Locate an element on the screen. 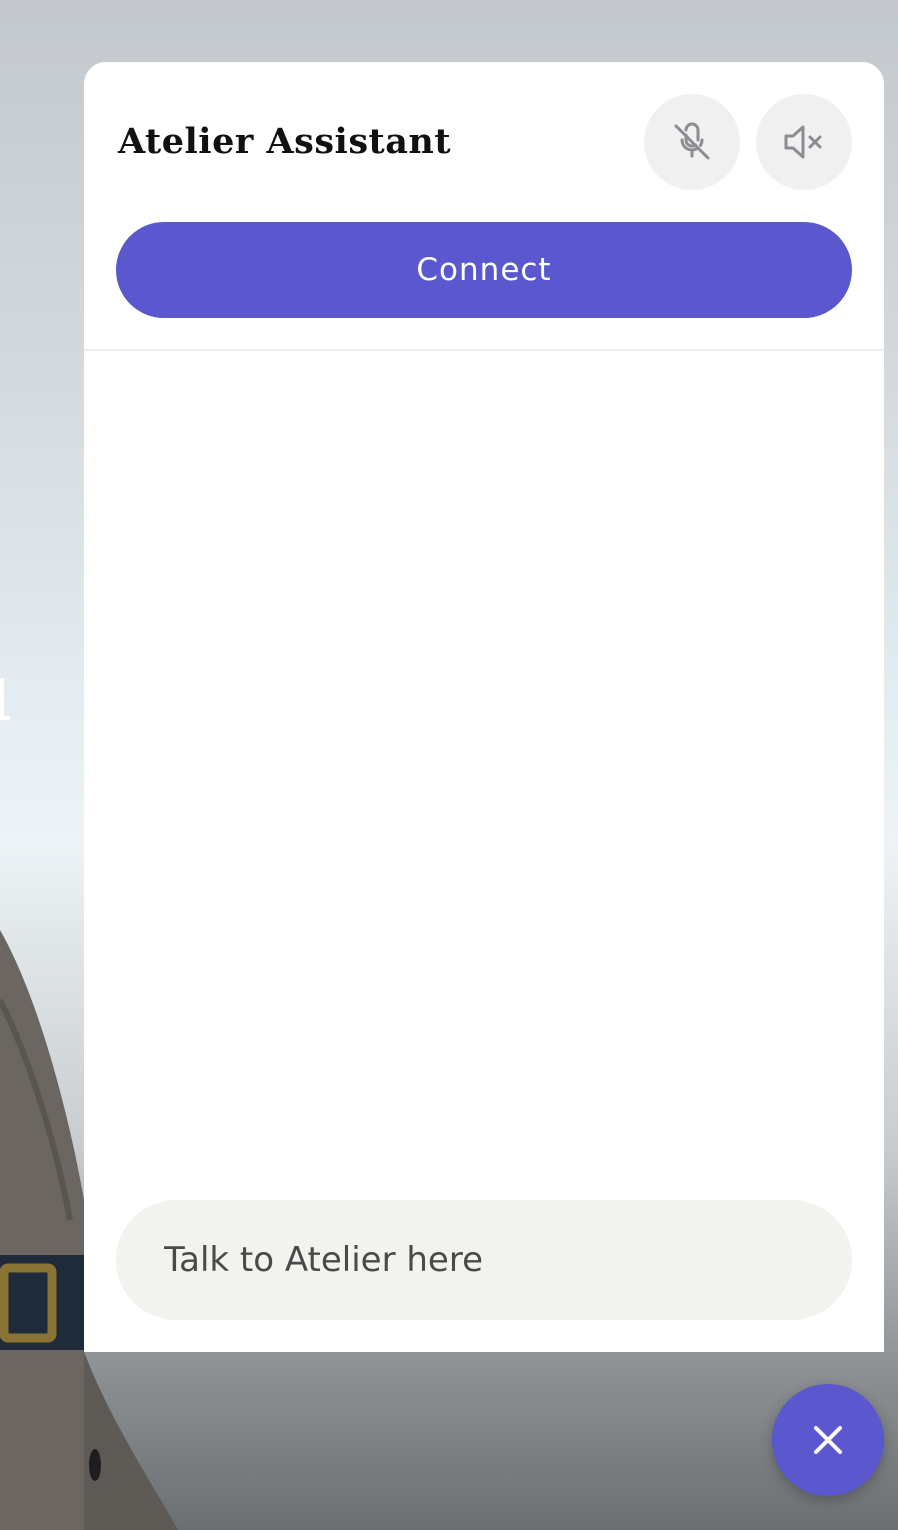 The height and width of the screenshot is (1530, 898). close-chat-button is located at coordinates (828, 1440).